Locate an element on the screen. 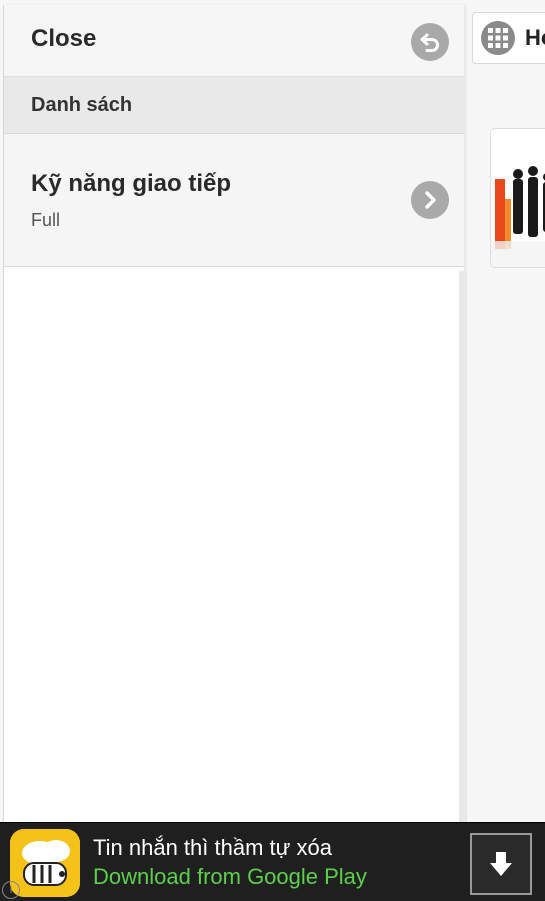 The image size is (545, 901). list-item: Kỹ năng giao tiếp Full is located at coordinates (234, 200).